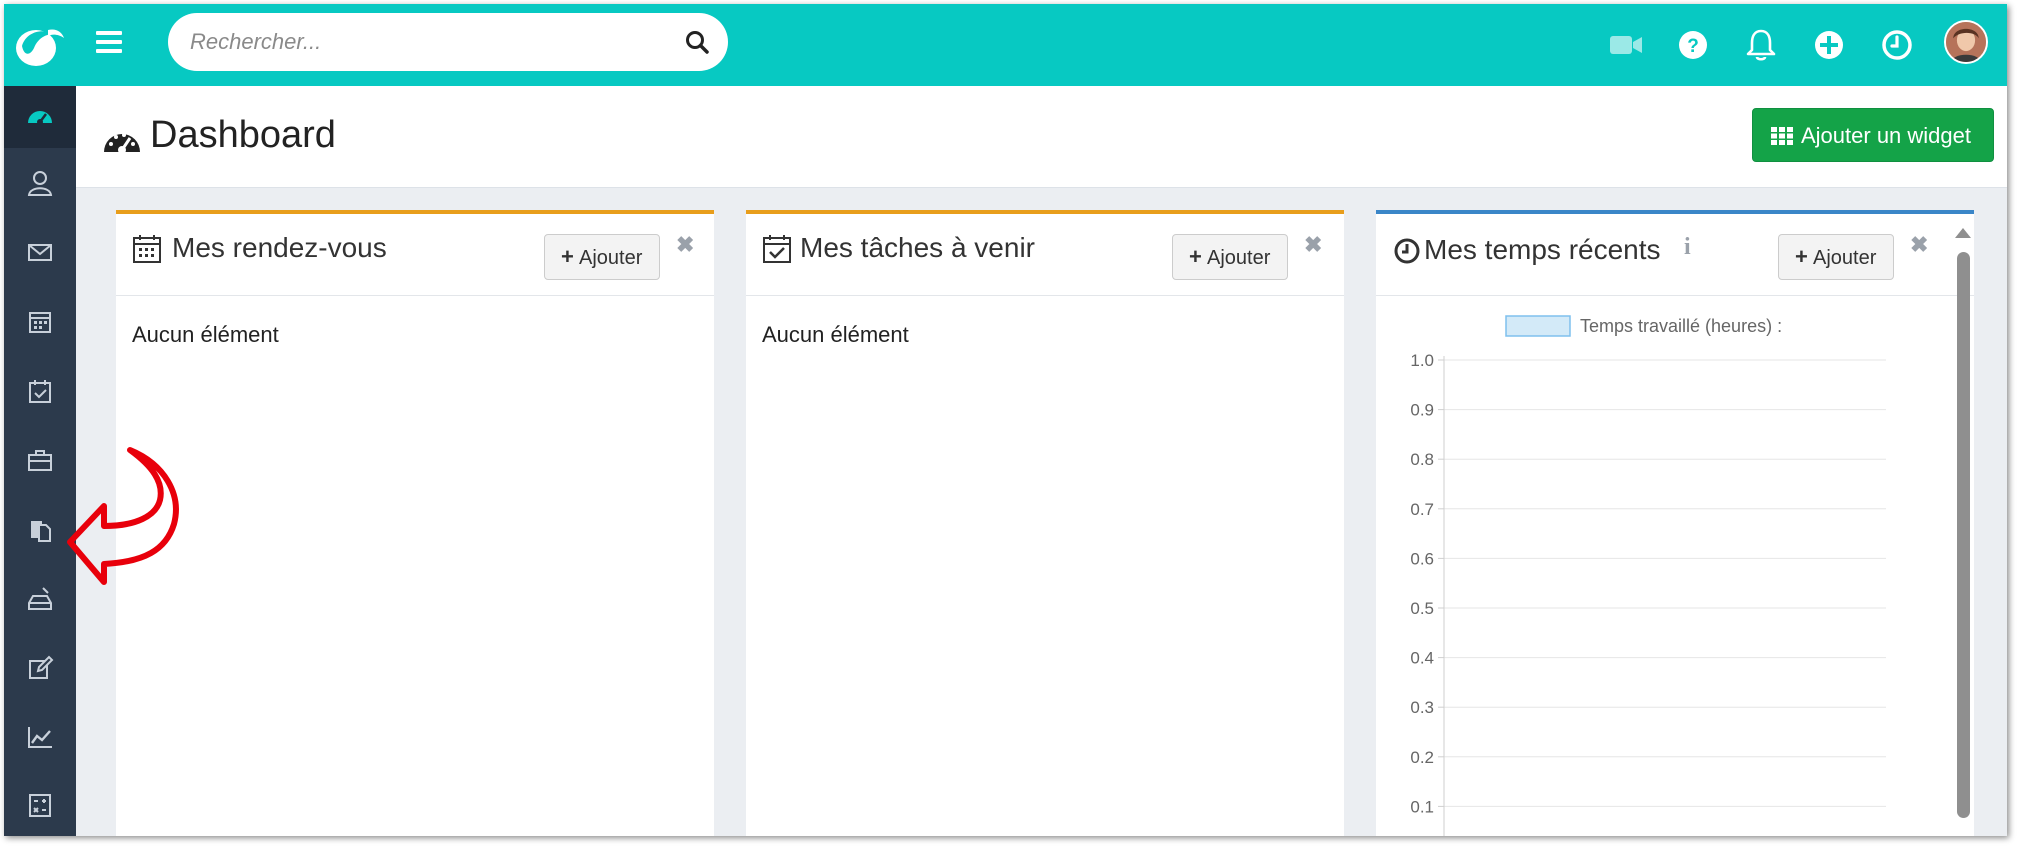 Image resolution: width=2017 pixels, height=846 pixels. I want to click on search-bar, so click(448, 42).